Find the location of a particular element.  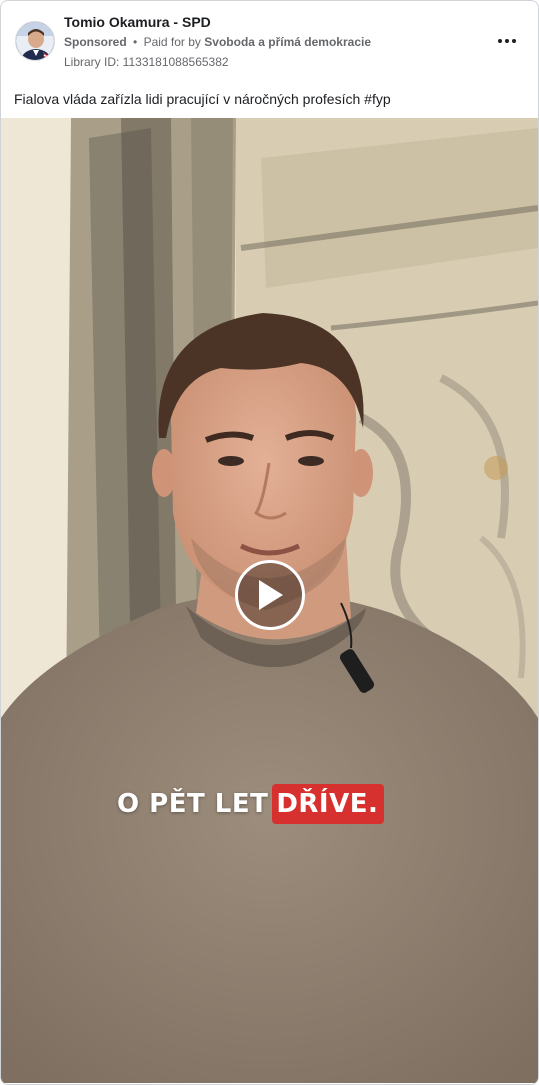

caption-plain-text: O PĚT LET is located at coordinates (193, 804).